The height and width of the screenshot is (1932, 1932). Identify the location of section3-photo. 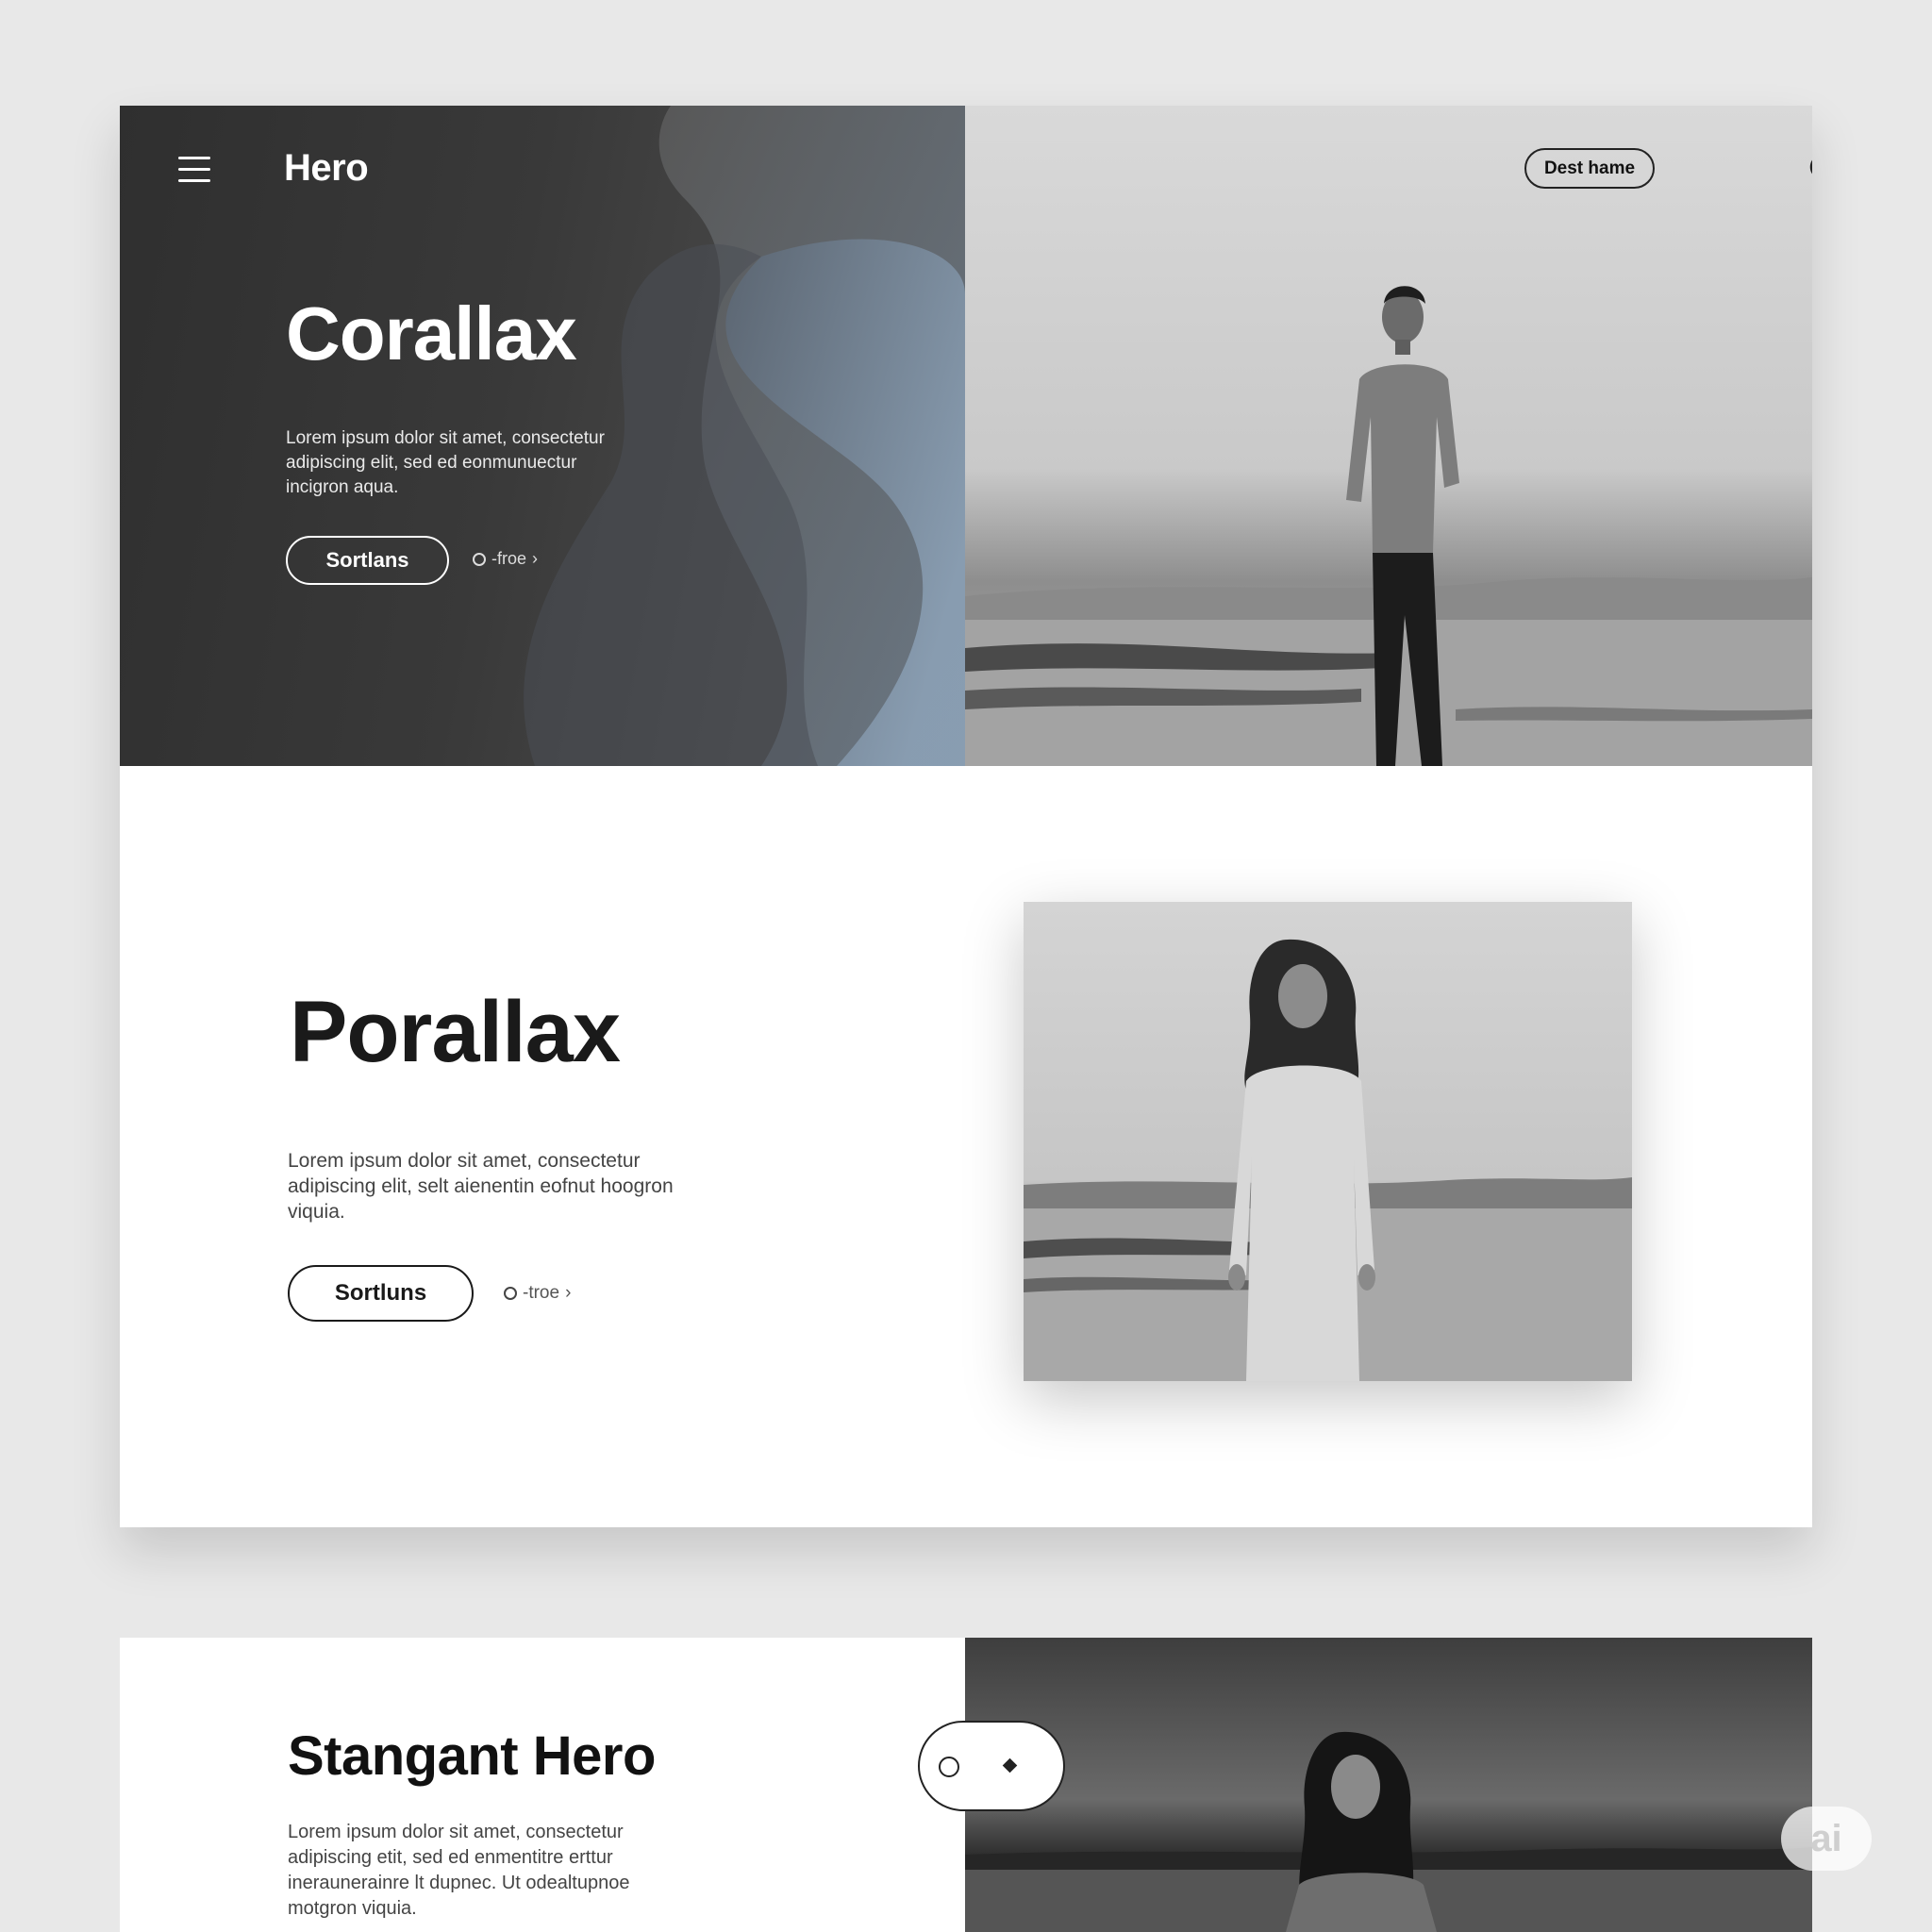
(1388, 1785).